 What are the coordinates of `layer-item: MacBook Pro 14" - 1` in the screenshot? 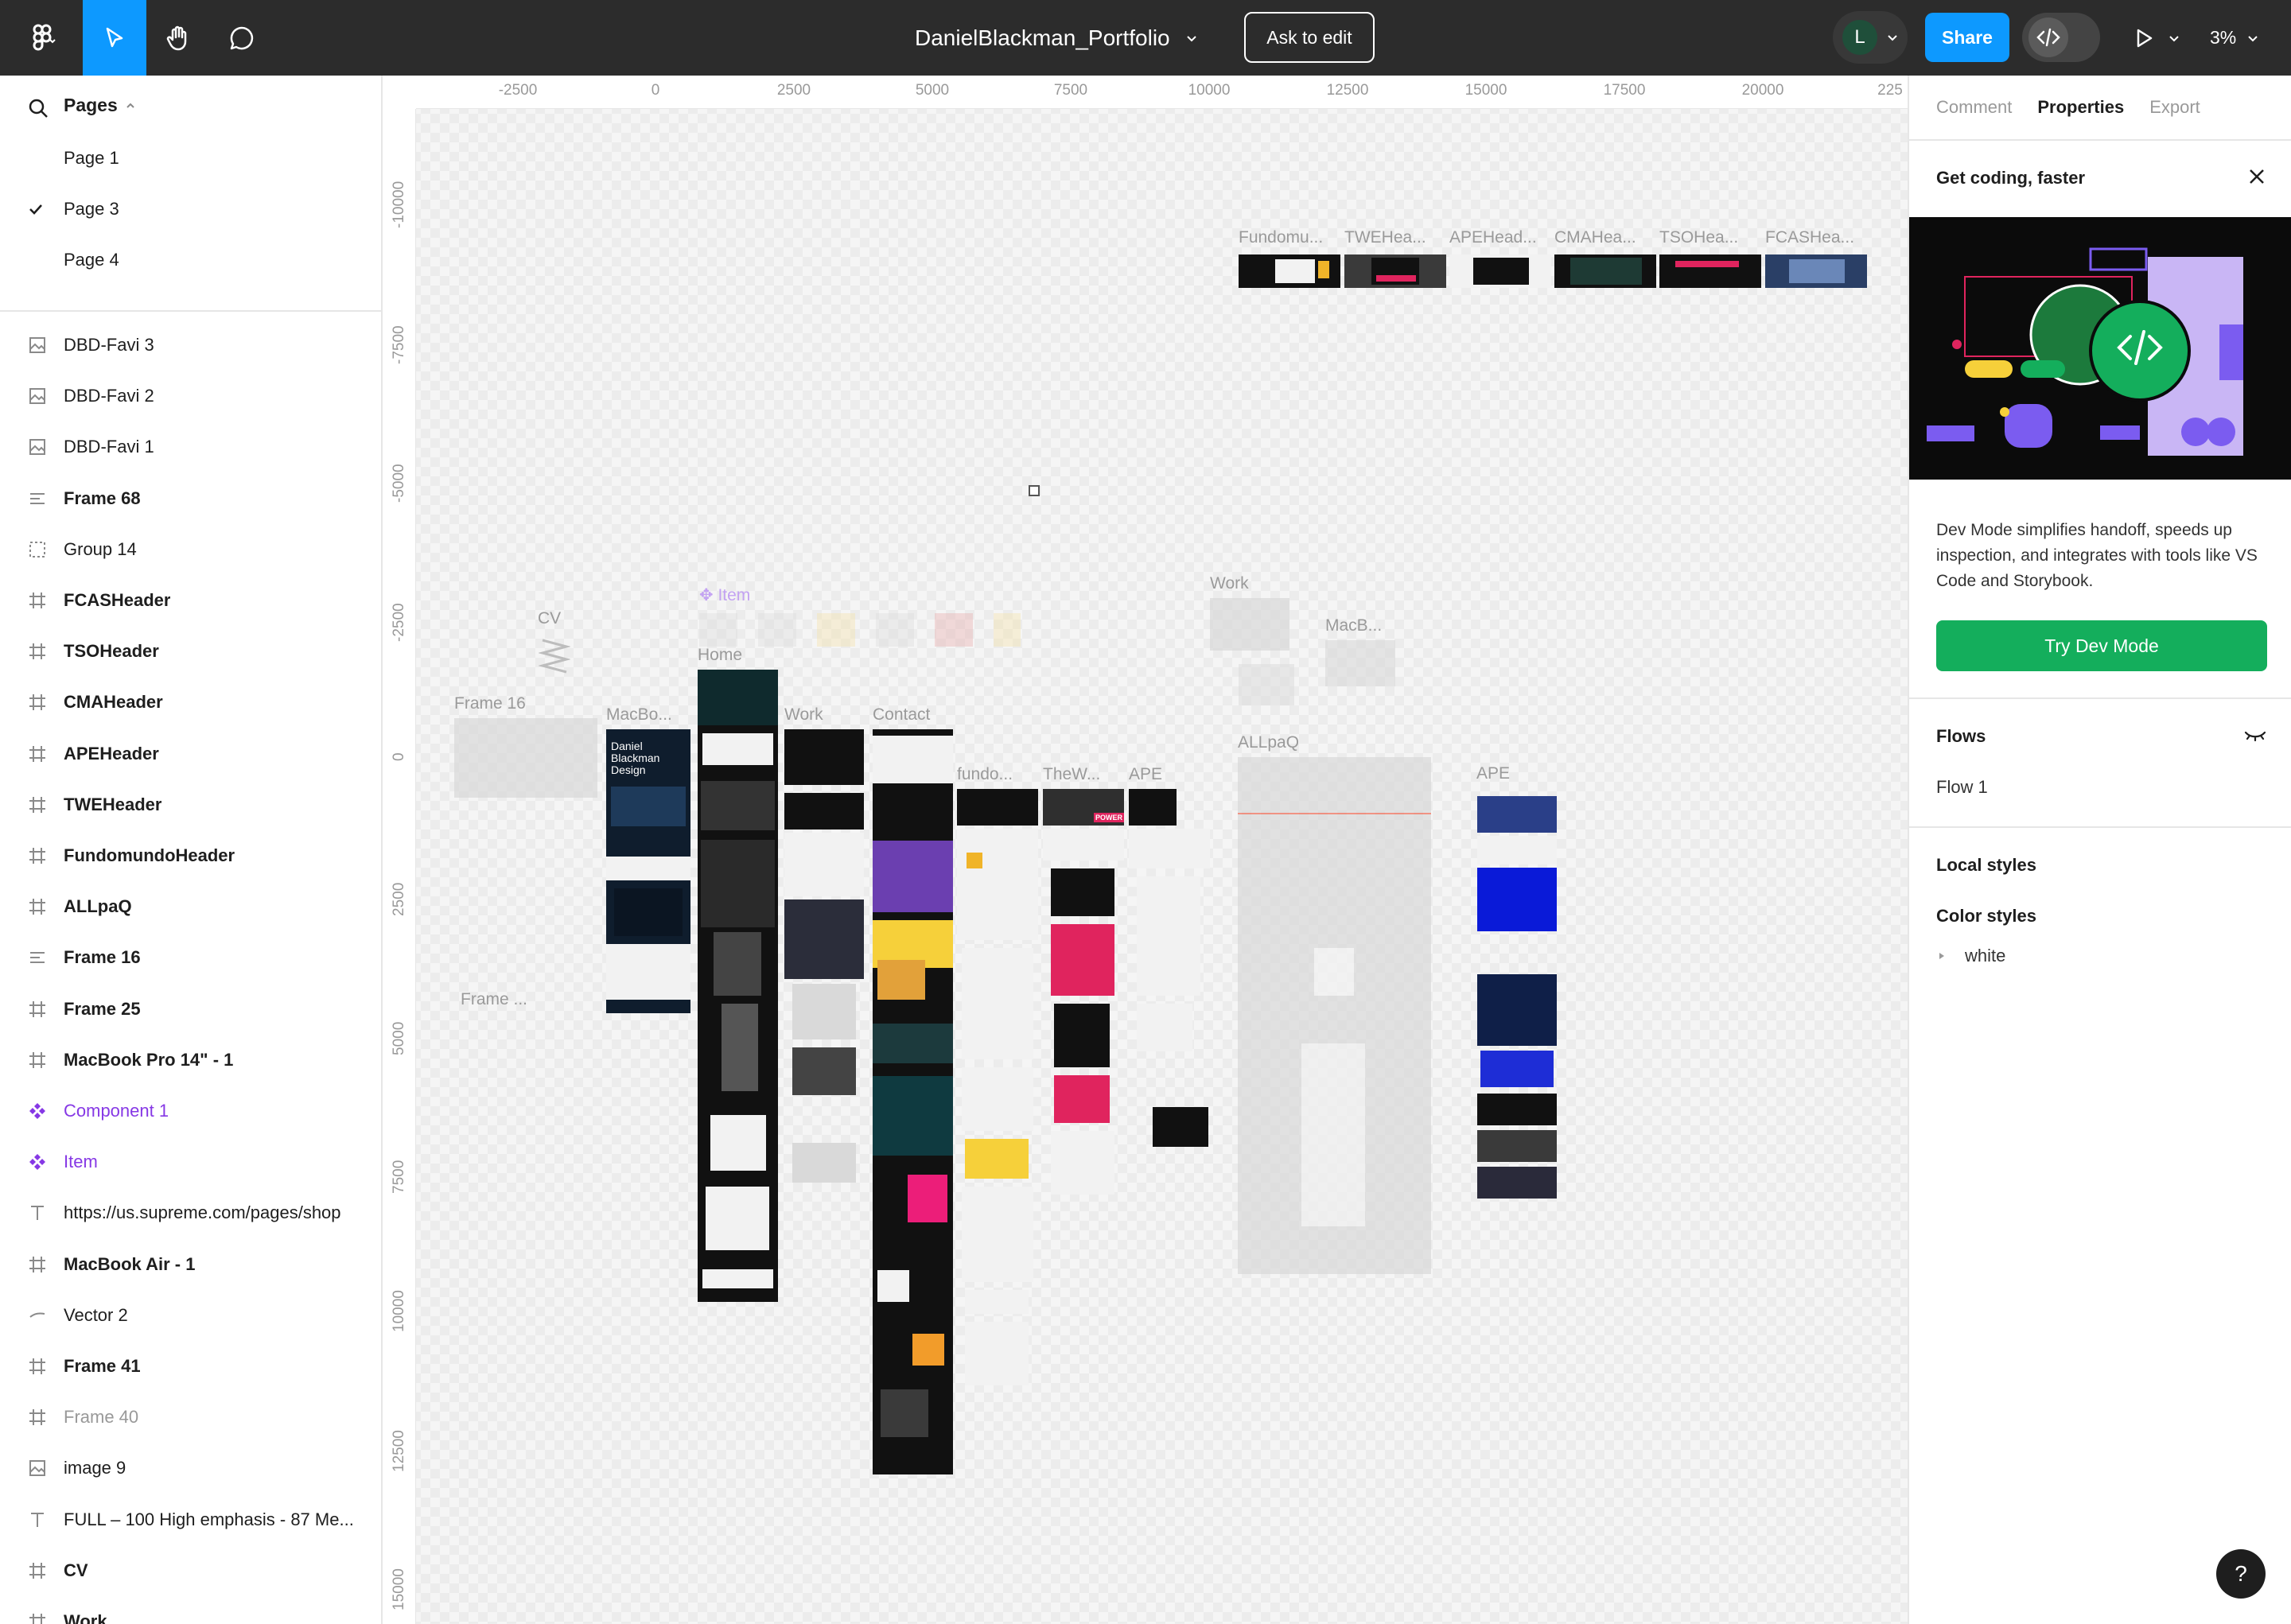 It's located at (191, 1060).